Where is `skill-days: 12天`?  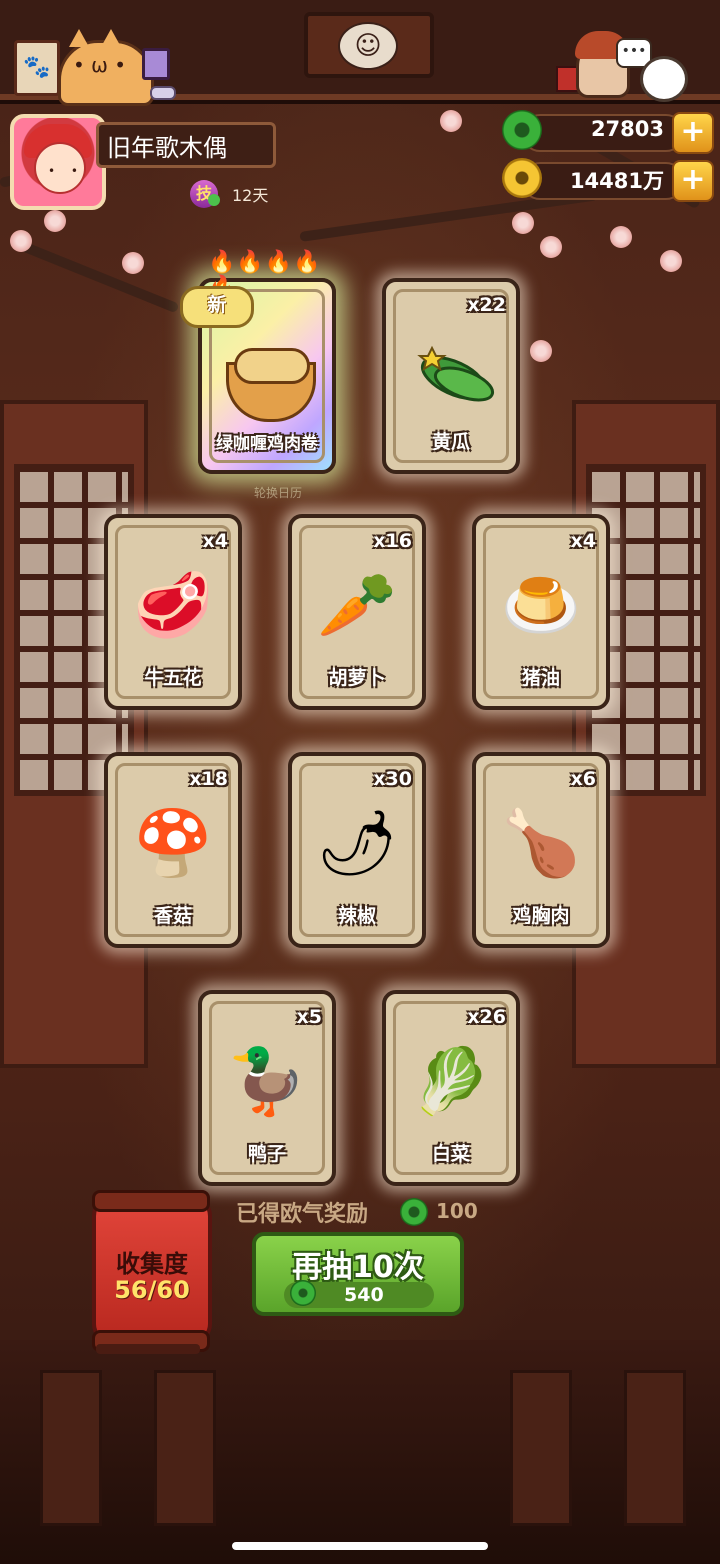
skill-days: 12天 is located at coordinates (250, 195).